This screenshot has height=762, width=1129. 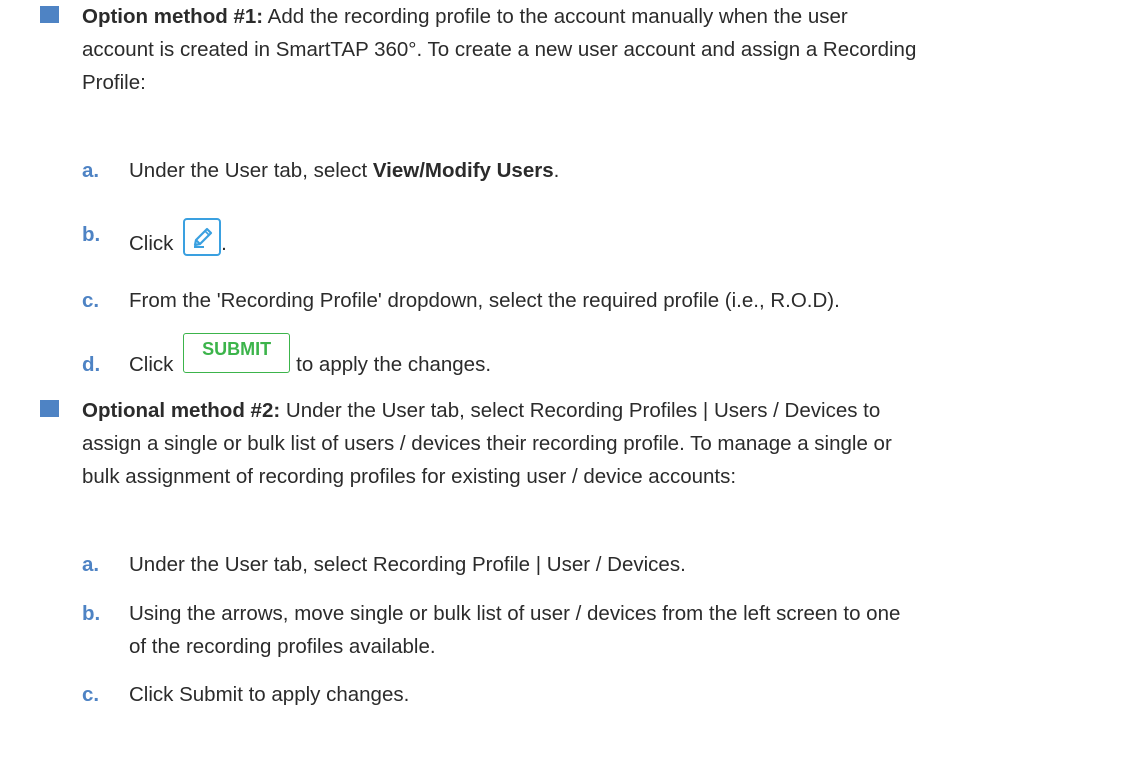 What do you see at coordinates (609, 239) in the screenshot?
I see `method1-step-b: Click .` at bounding box center [609, 239].